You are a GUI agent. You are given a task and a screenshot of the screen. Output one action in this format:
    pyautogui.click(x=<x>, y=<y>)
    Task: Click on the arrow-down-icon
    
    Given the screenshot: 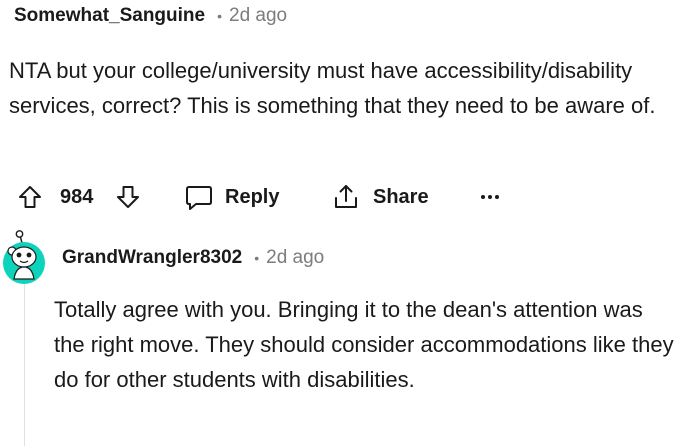 What is the action you would take?
    pyautogui.click(x=128, y=197)
    